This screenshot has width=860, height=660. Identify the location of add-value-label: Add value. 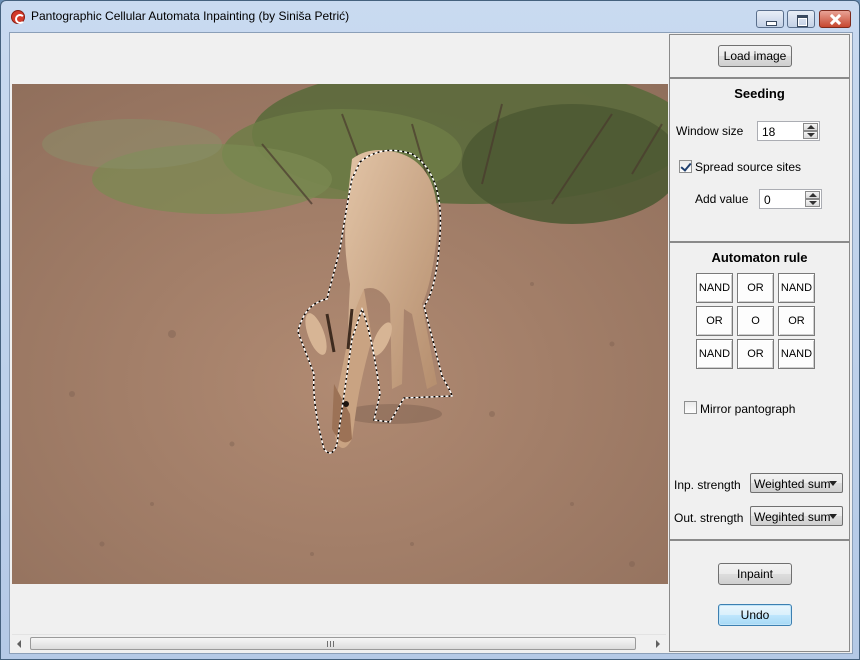
(722, 199).